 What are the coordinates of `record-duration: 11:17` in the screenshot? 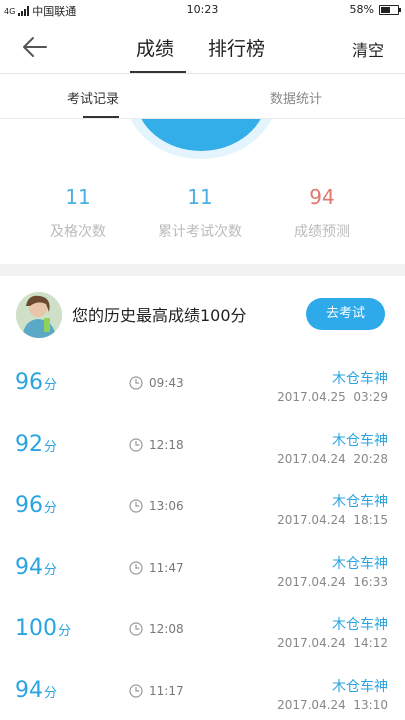 It's located at (166, 690).